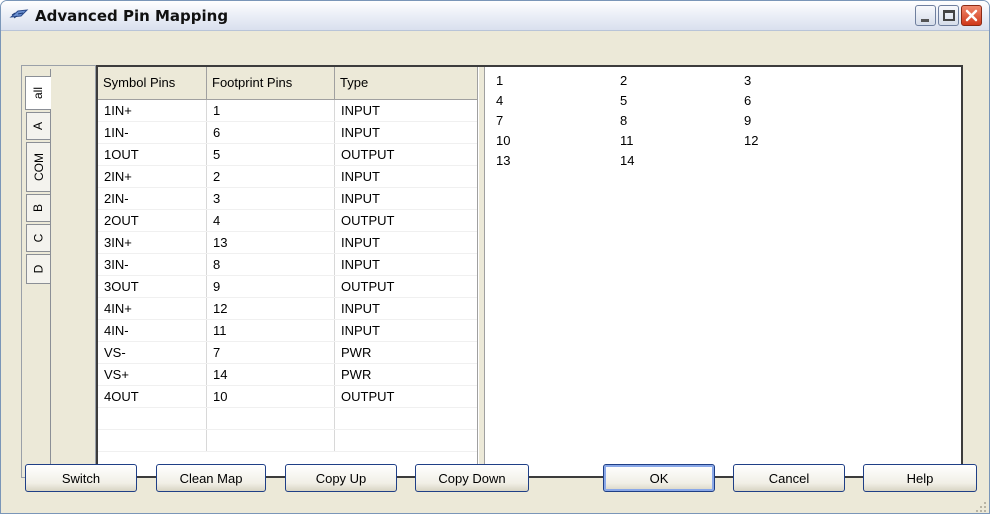  I want to click on symbol-pin-cell: VS-, so click(152, 352).